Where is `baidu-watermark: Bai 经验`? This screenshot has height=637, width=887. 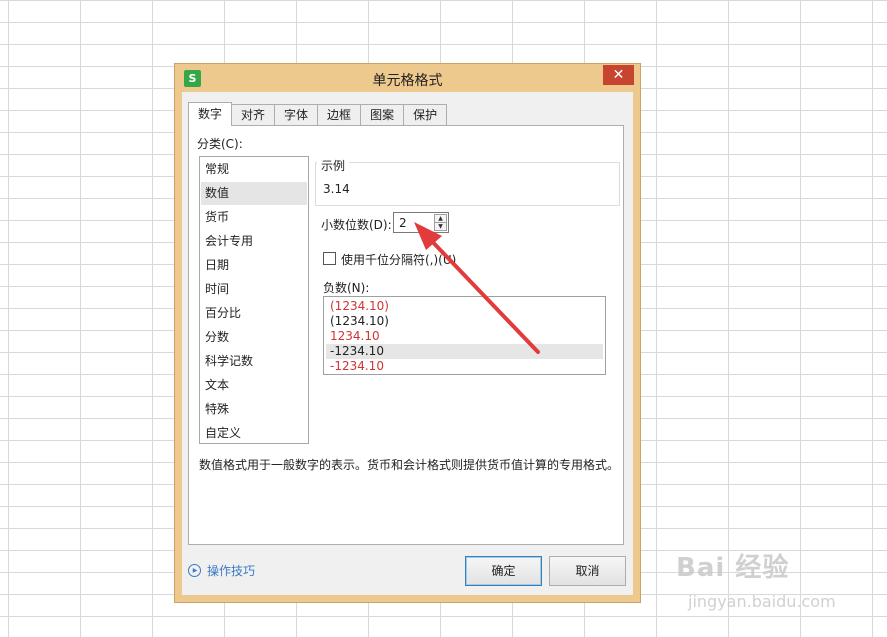
baidu-watermark: Bai 经验 is located at coordinates (733, 568).